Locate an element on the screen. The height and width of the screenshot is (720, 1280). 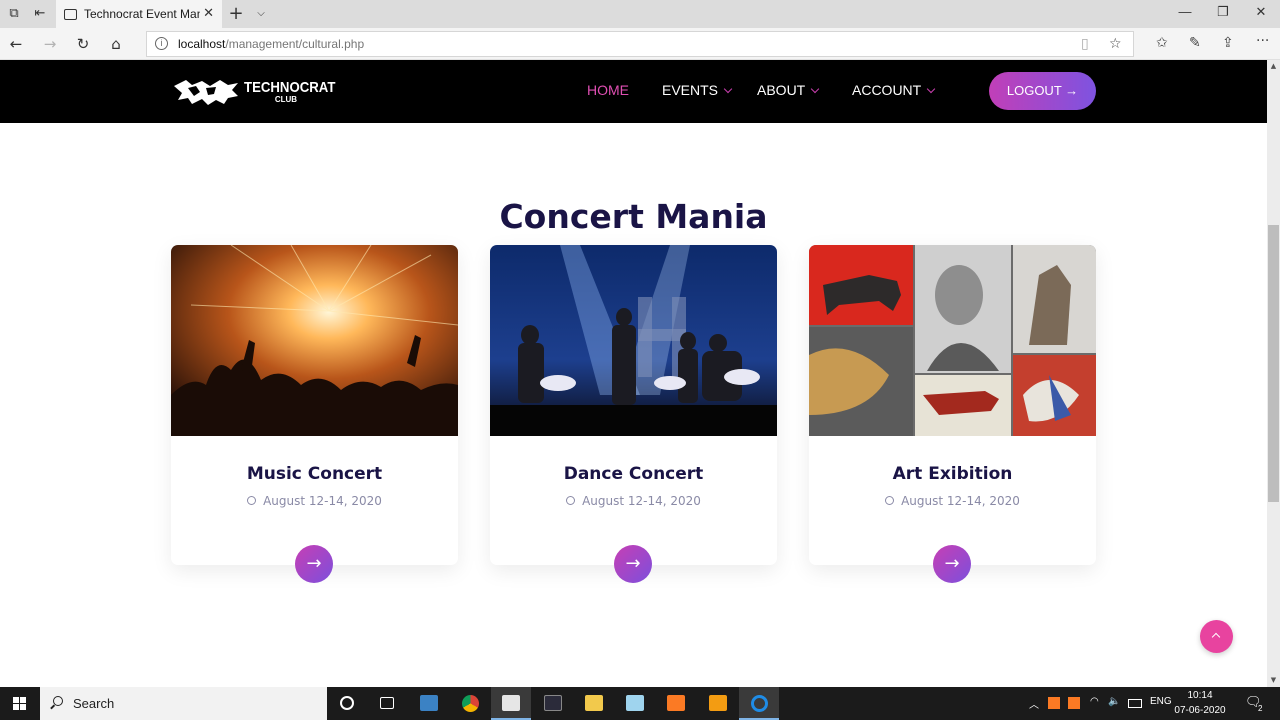
url-text: localhost/management/cultural.php is located at coordinates (271, 44).